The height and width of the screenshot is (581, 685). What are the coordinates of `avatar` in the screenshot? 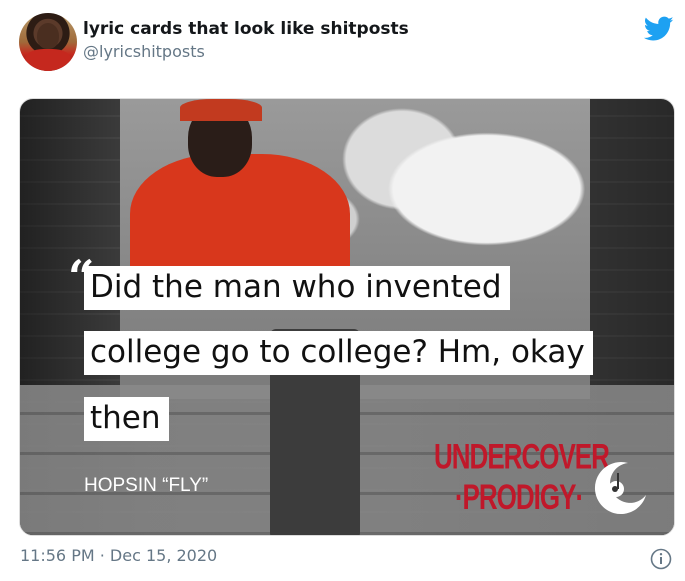 It's located at (48, 42).